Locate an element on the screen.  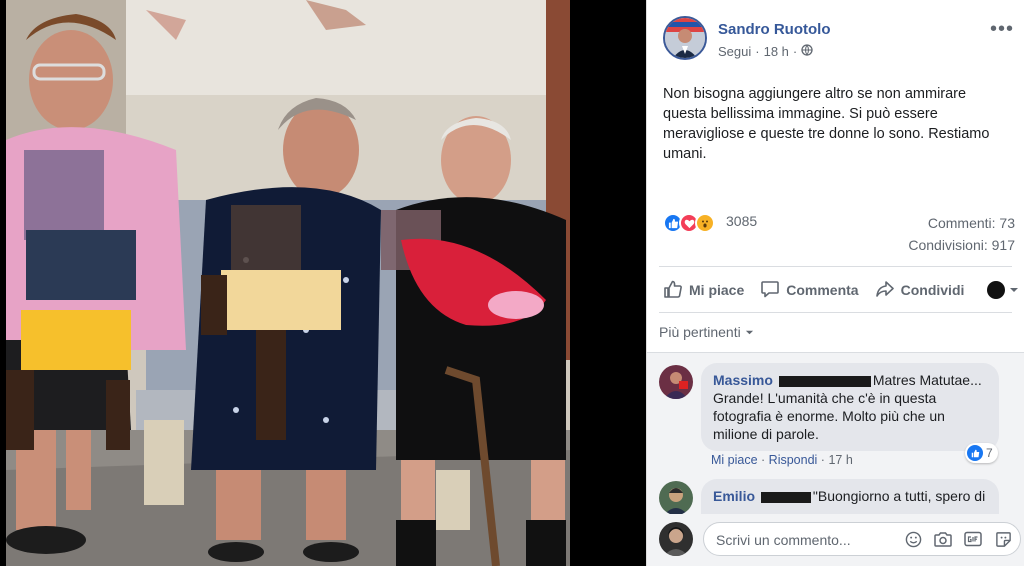
like-label: Mi piace is located at coordinates (717, 290).